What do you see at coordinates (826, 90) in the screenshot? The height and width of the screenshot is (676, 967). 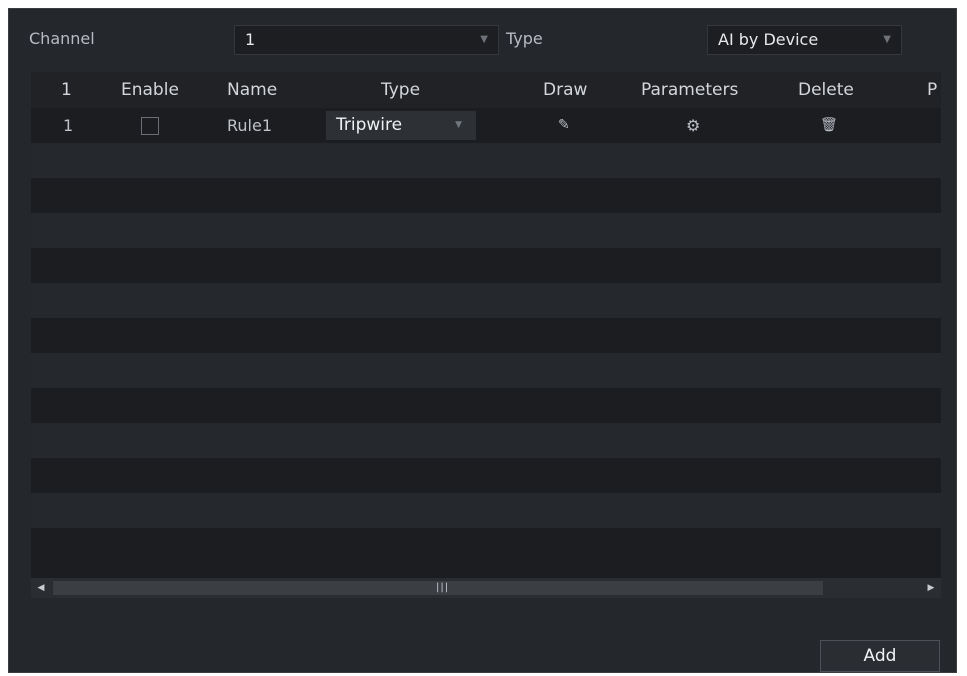 I see `col-header-delete: Delete` at bounding box center [826, 90].